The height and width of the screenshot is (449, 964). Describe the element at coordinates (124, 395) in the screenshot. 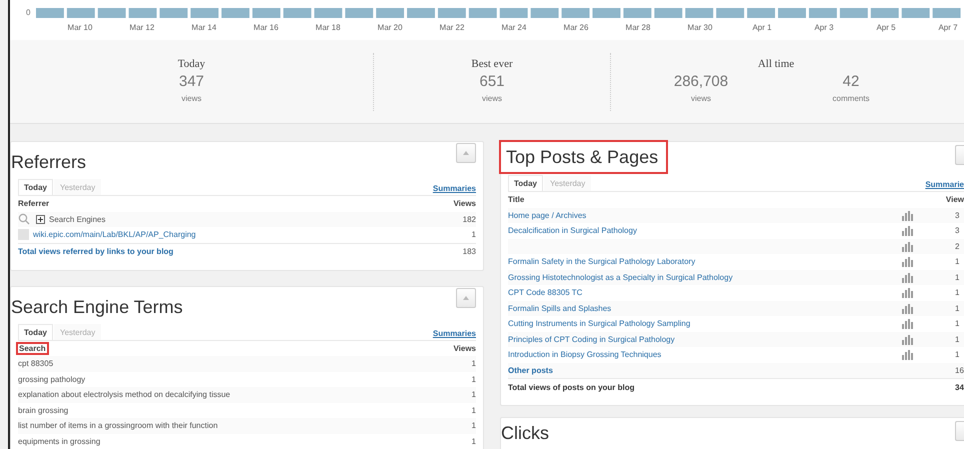

I see `search-term: explanation about electrolysis method on decalcifying tissue` at that location.